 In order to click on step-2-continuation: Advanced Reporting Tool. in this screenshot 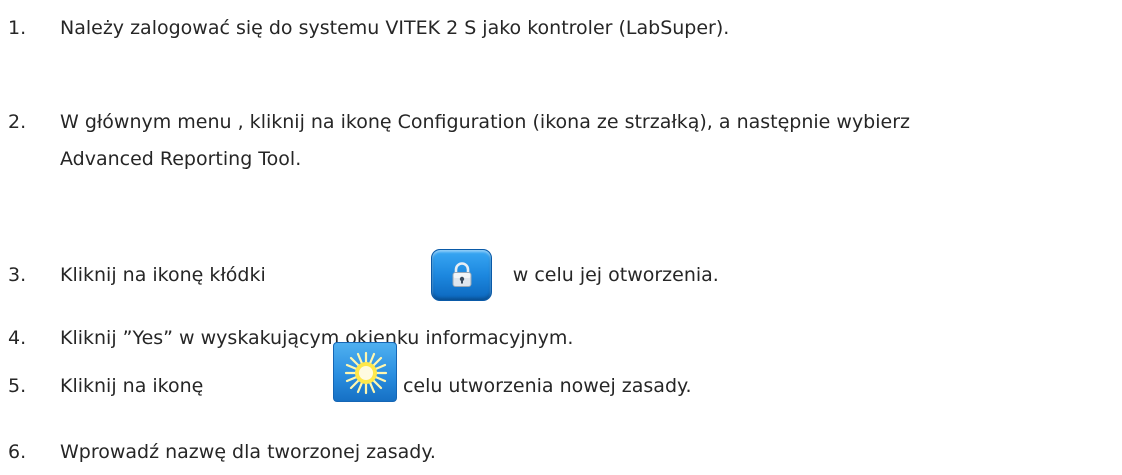, I will do `click(180, 159)`.